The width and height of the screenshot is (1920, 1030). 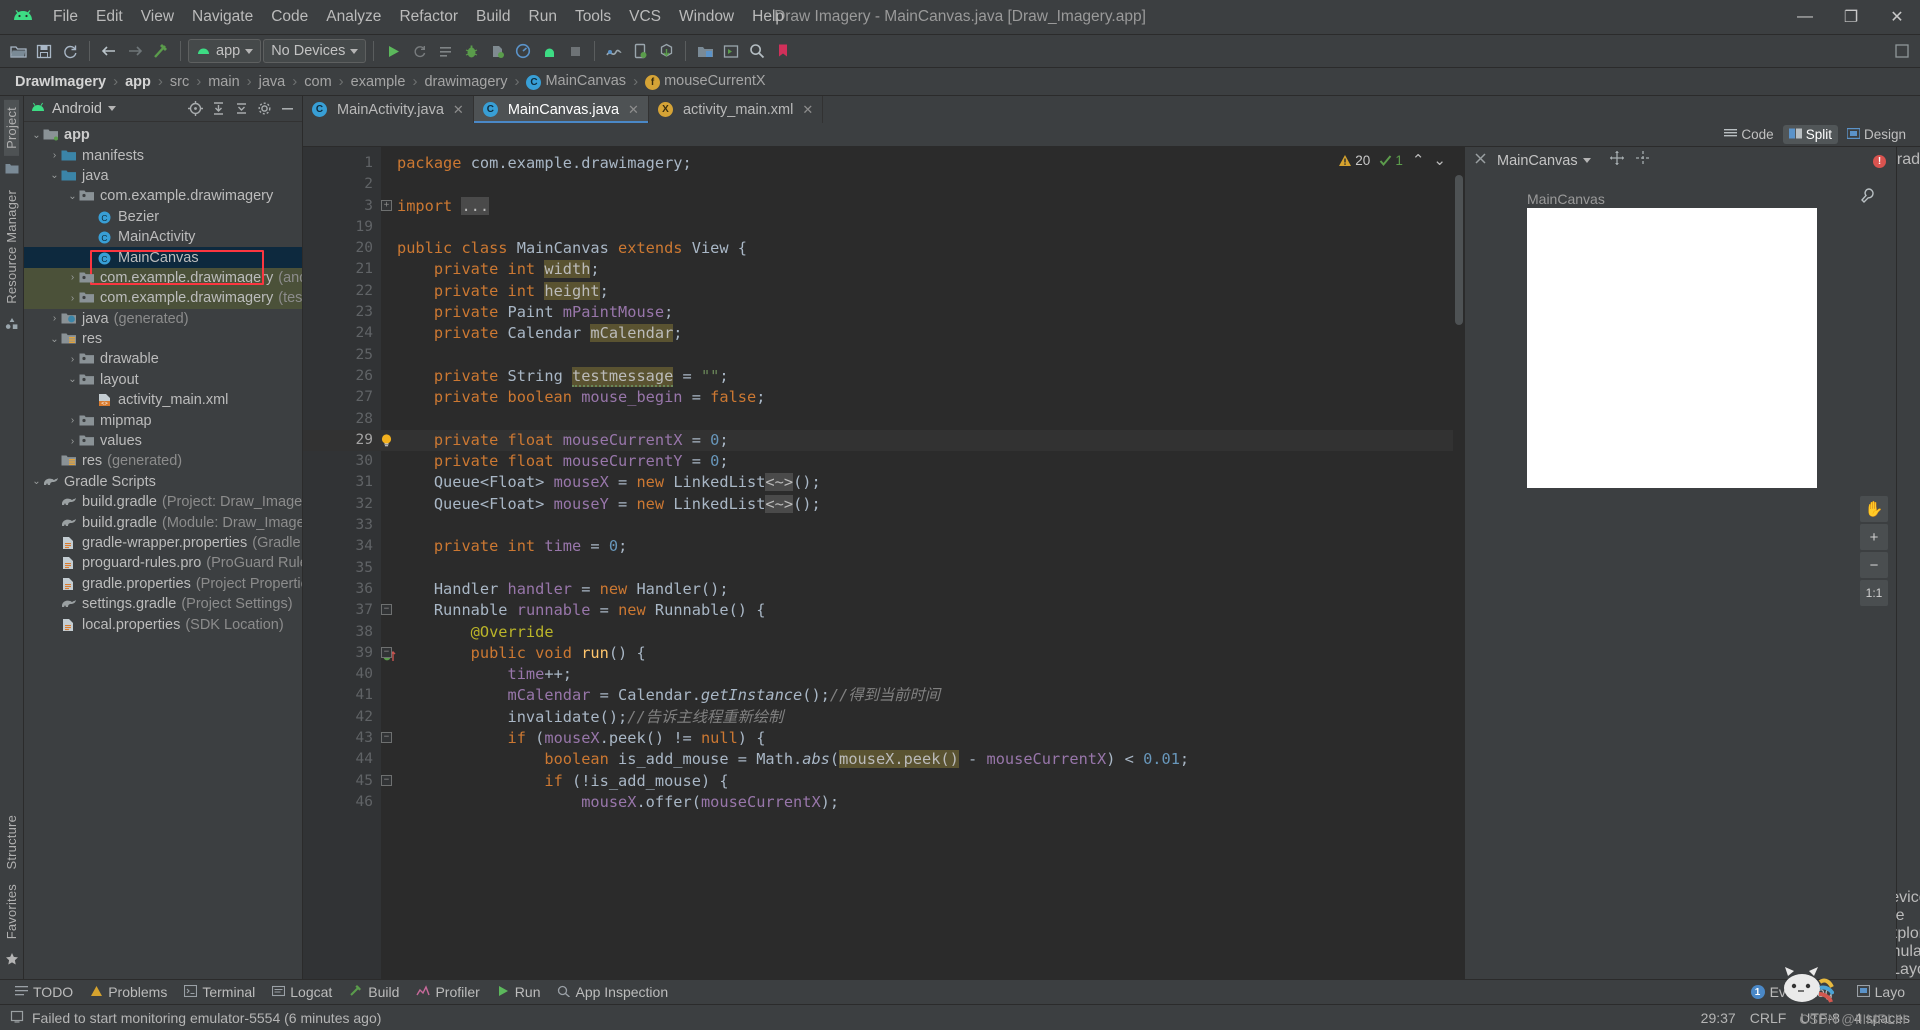 What do you see at coordinates (922, 461) in the screenshot?
I see `code-line: private float mouseCurrentY = 0;` at bounding box center [922, 461].